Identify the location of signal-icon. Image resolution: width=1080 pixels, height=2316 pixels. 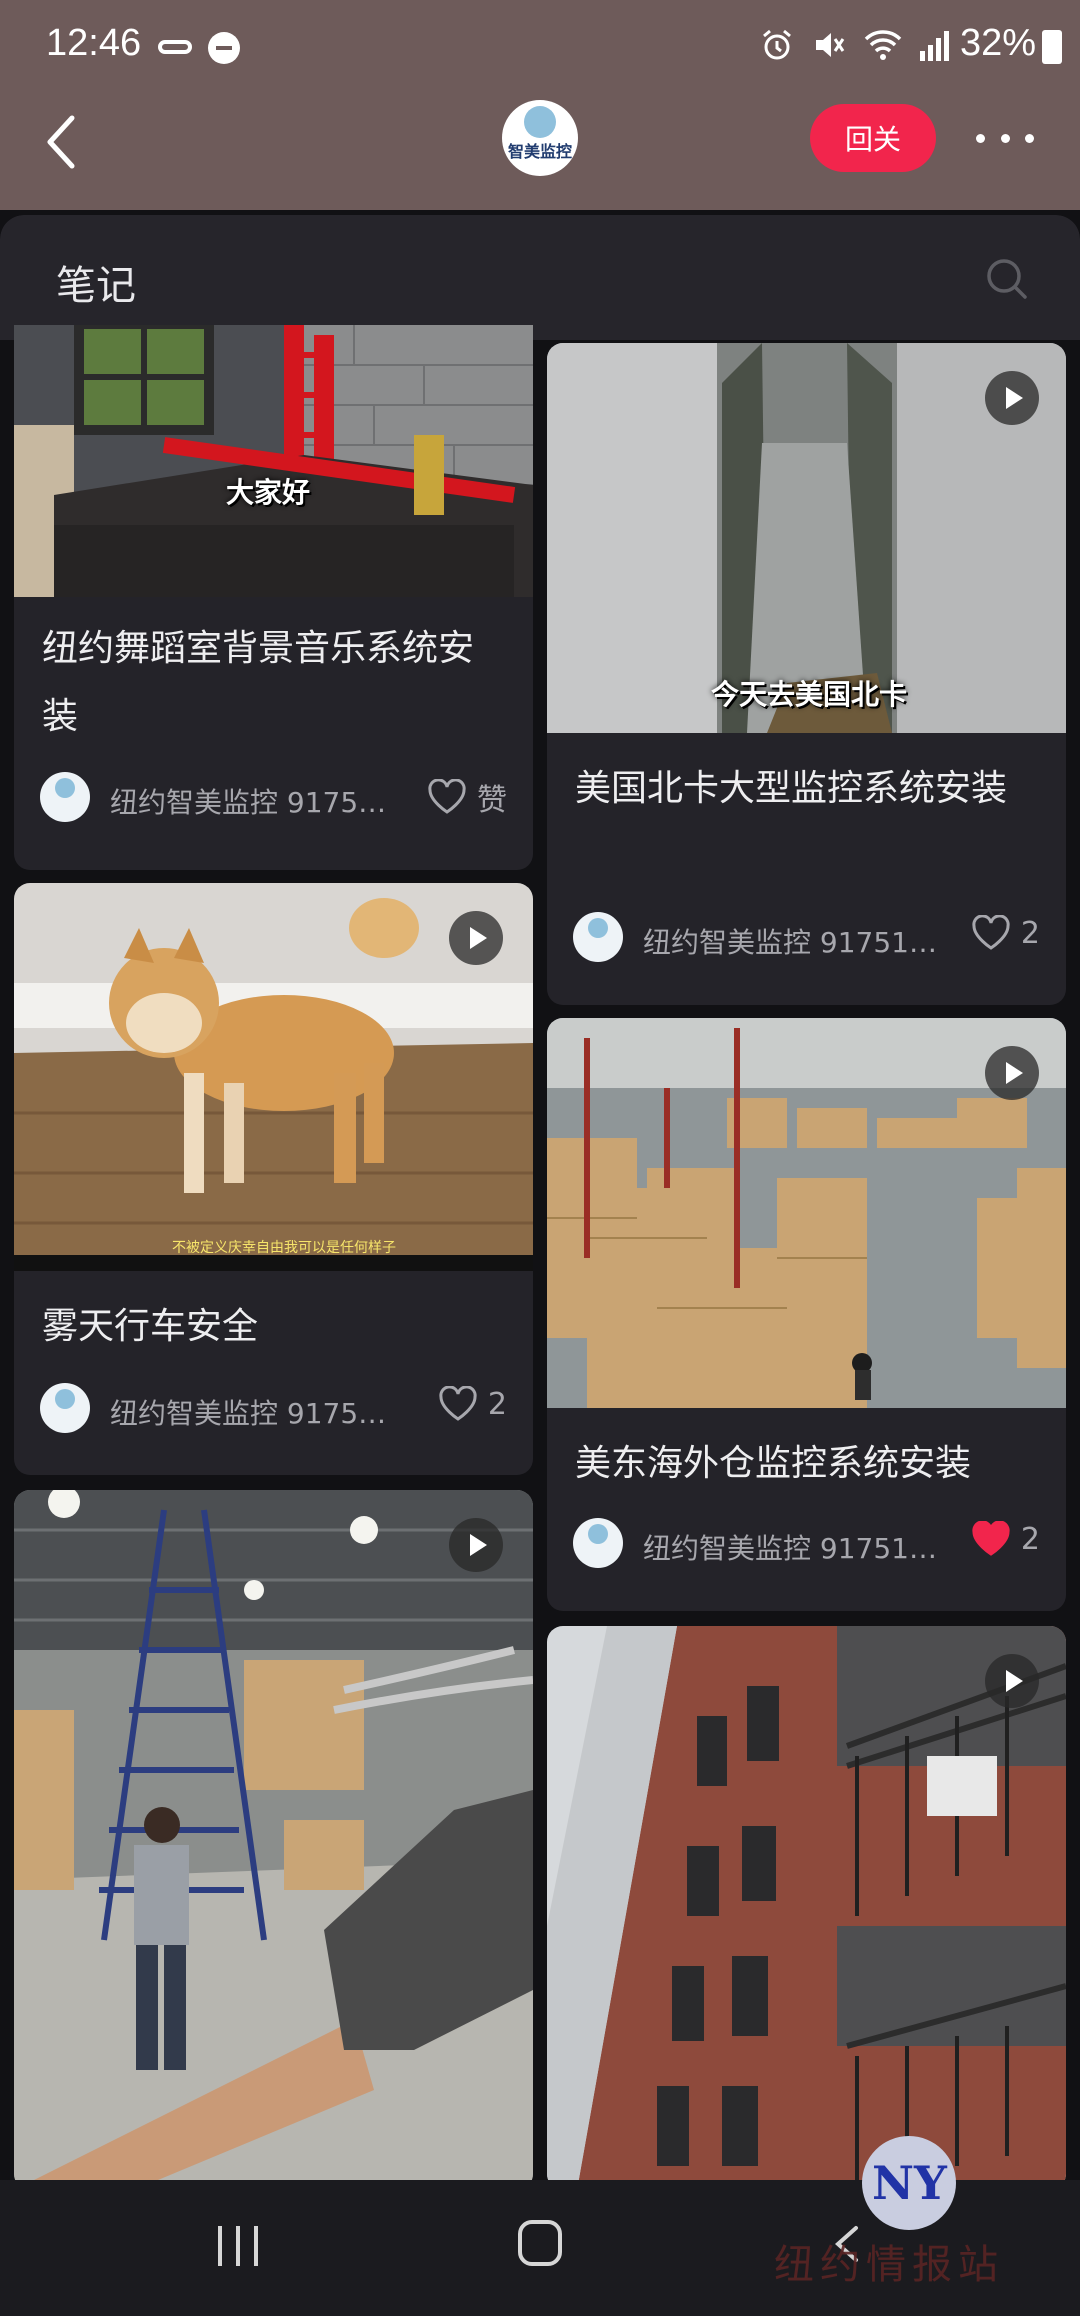
(934, 46).